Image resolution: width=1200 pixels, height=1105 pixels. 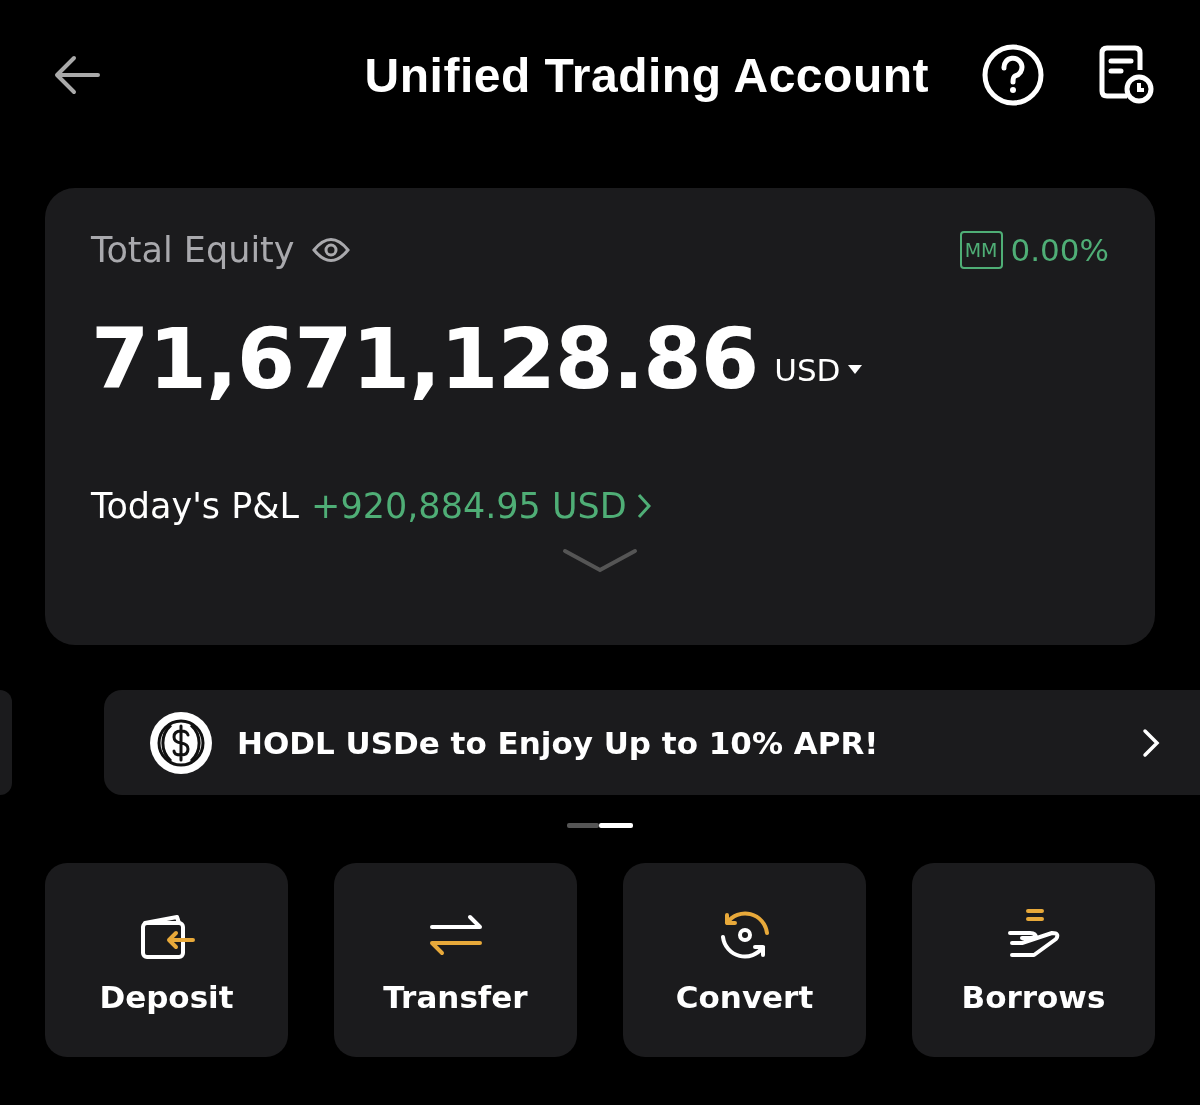 I want to click on pnl-label: Today's P&L, so click(x=195, y=506).